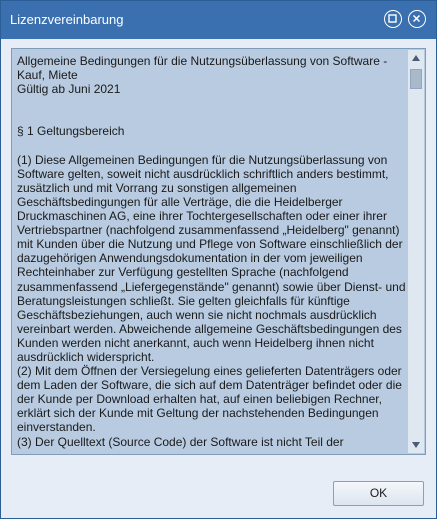  What do you see at coordinates (67, 19) in the screenshot?
I see `dialog-title: Lizenzvereinbarung` at bounding box center [67, 19].